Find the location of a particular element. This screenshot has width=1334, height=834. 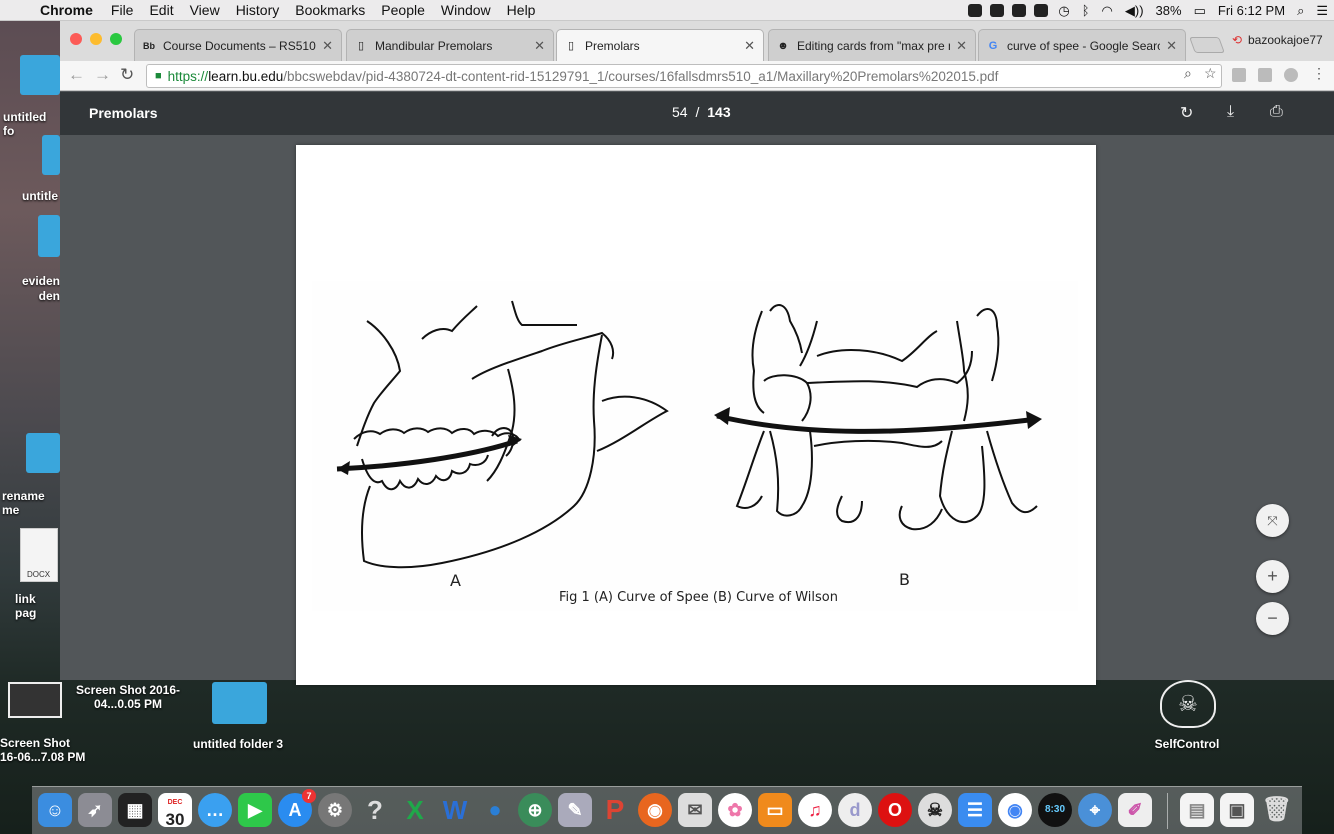

menu-history: History is located at coordinates (258, 10).